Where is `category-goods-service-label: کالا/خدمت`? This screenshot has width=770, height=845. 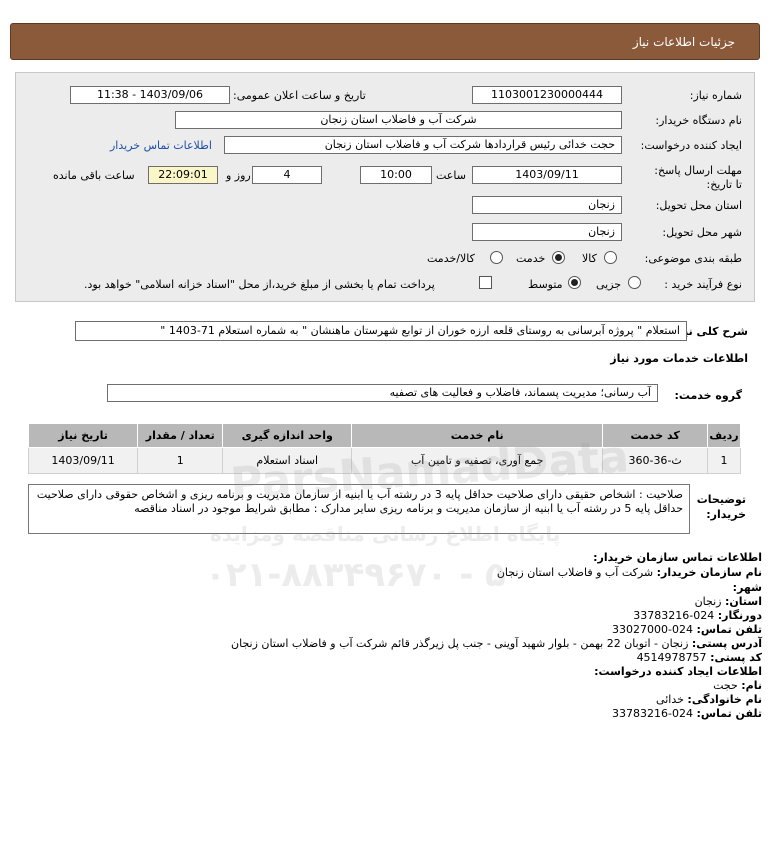 category-goods-service-label: کالا/خدمت is located at coordinates (451, 258).